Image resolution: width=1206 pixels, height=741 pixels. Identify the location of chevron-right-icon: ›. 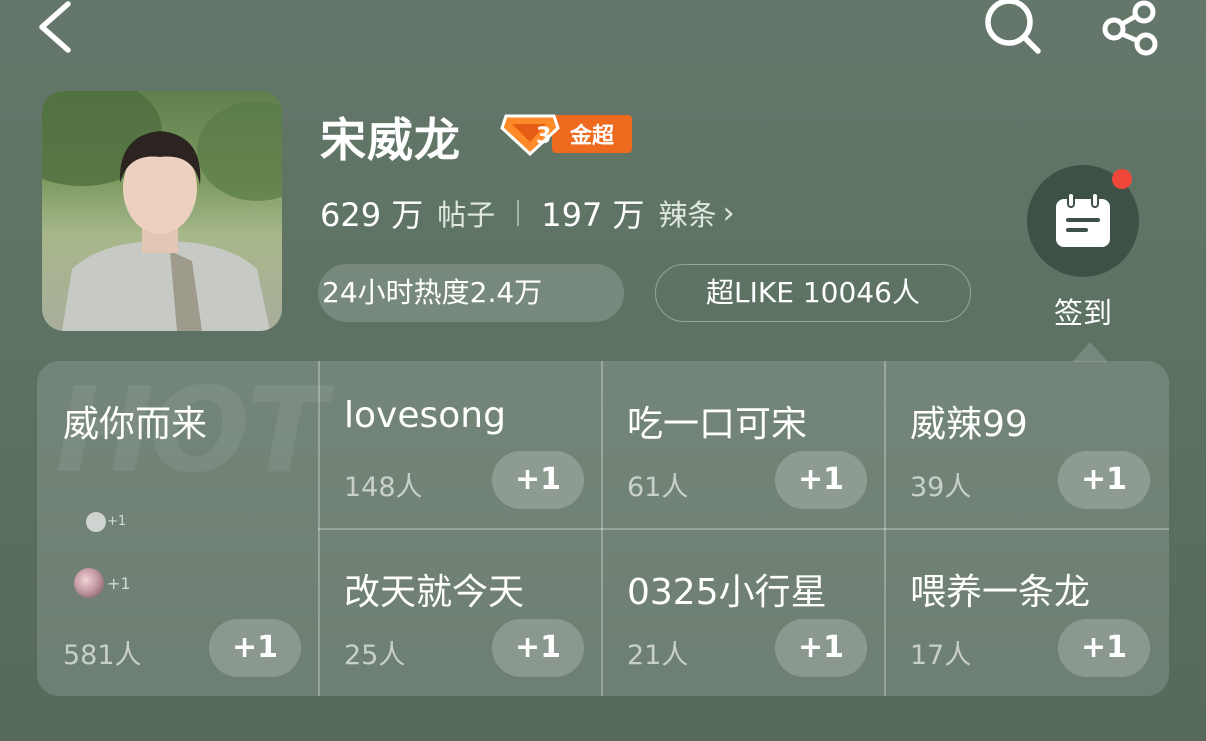
(729, 213).